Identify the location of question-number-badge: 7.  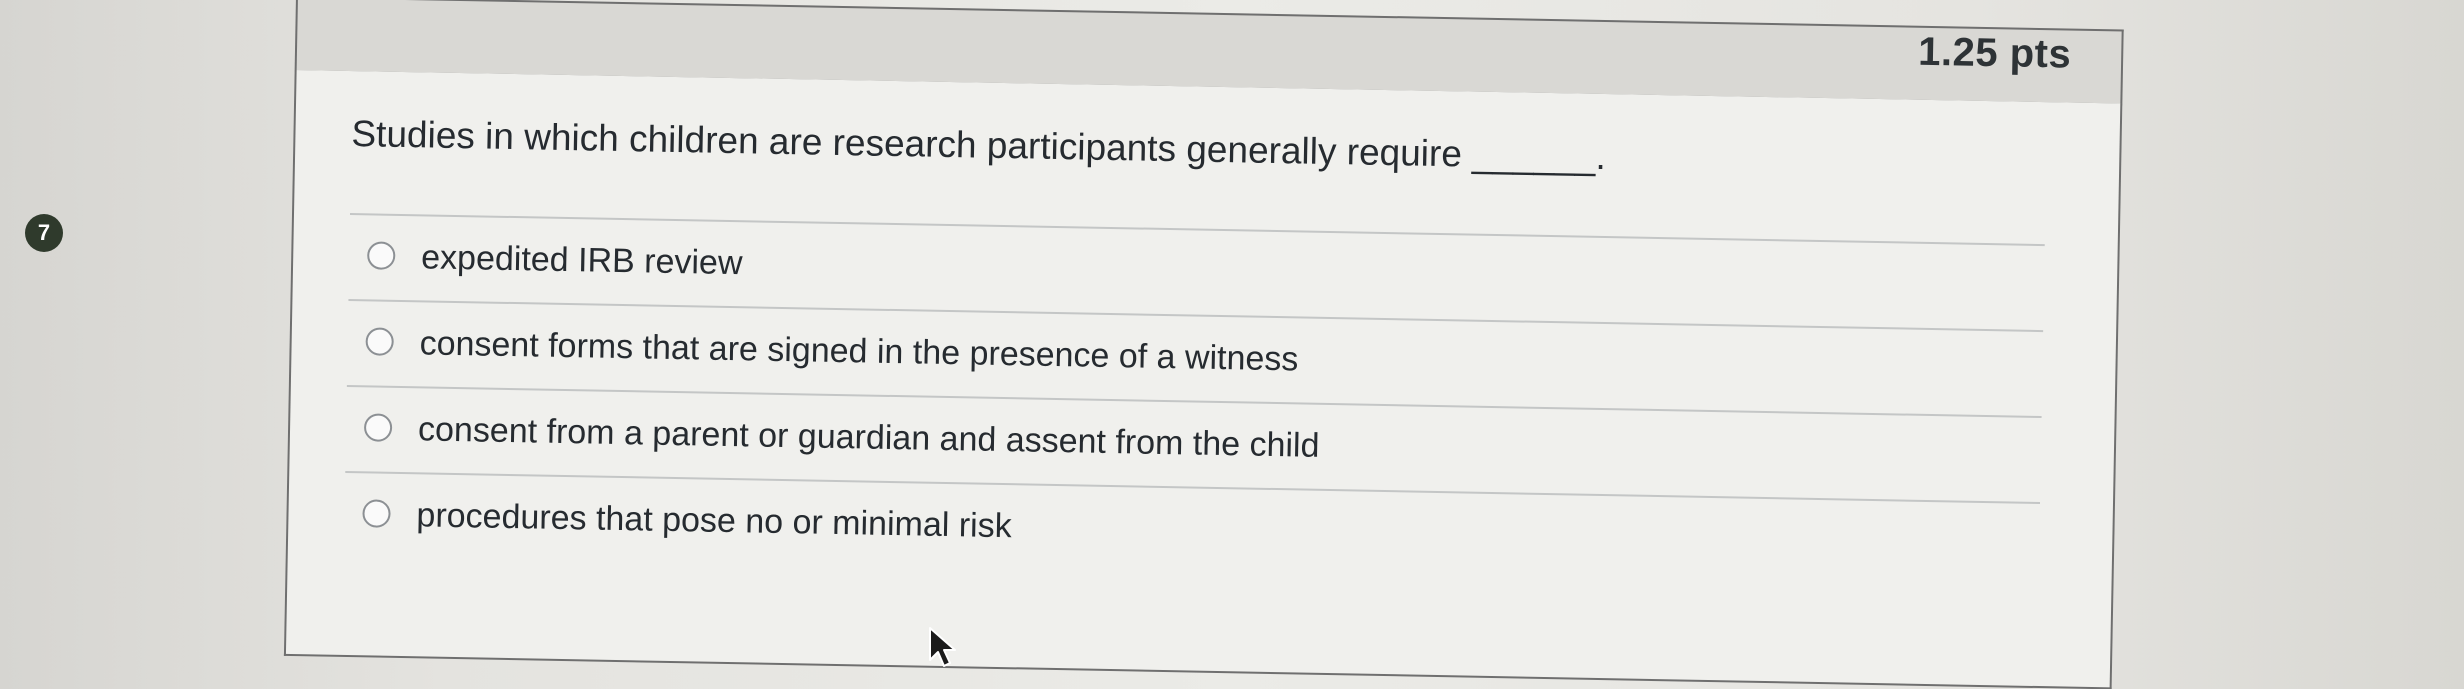
(44, 233).